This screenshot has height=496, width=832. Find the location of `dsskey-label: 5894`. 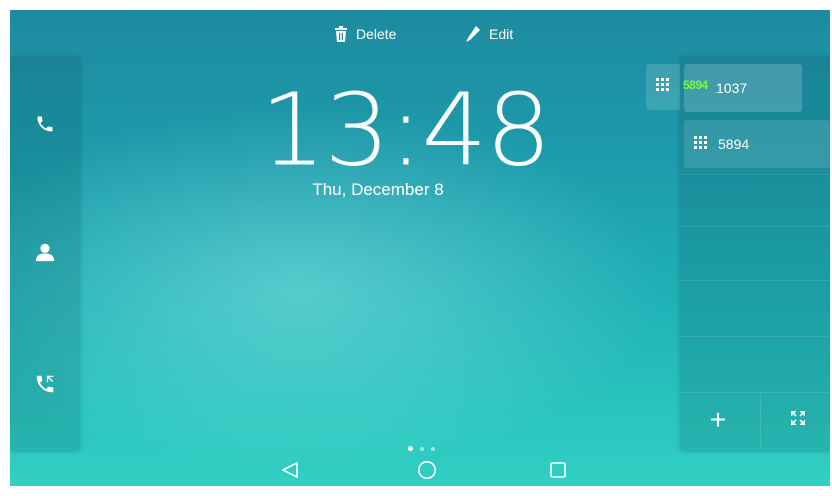

dsskey-label: 5894 is located at coordinates (734, 144).